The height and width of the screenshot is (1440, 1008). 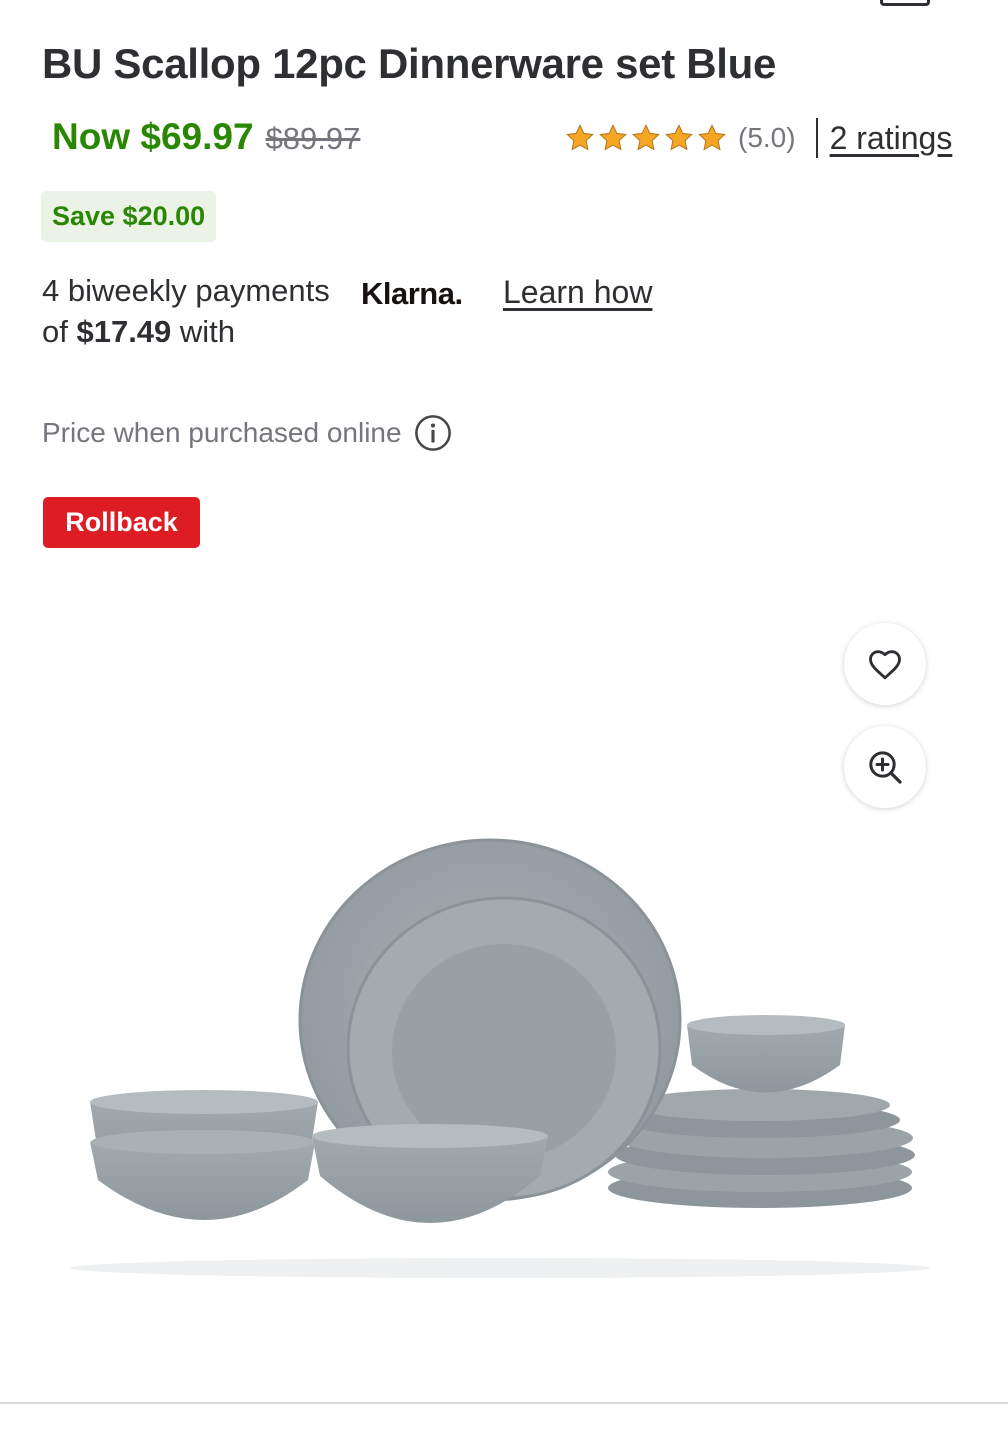 I want to click on section-divider, so click(x=504, y=1403).